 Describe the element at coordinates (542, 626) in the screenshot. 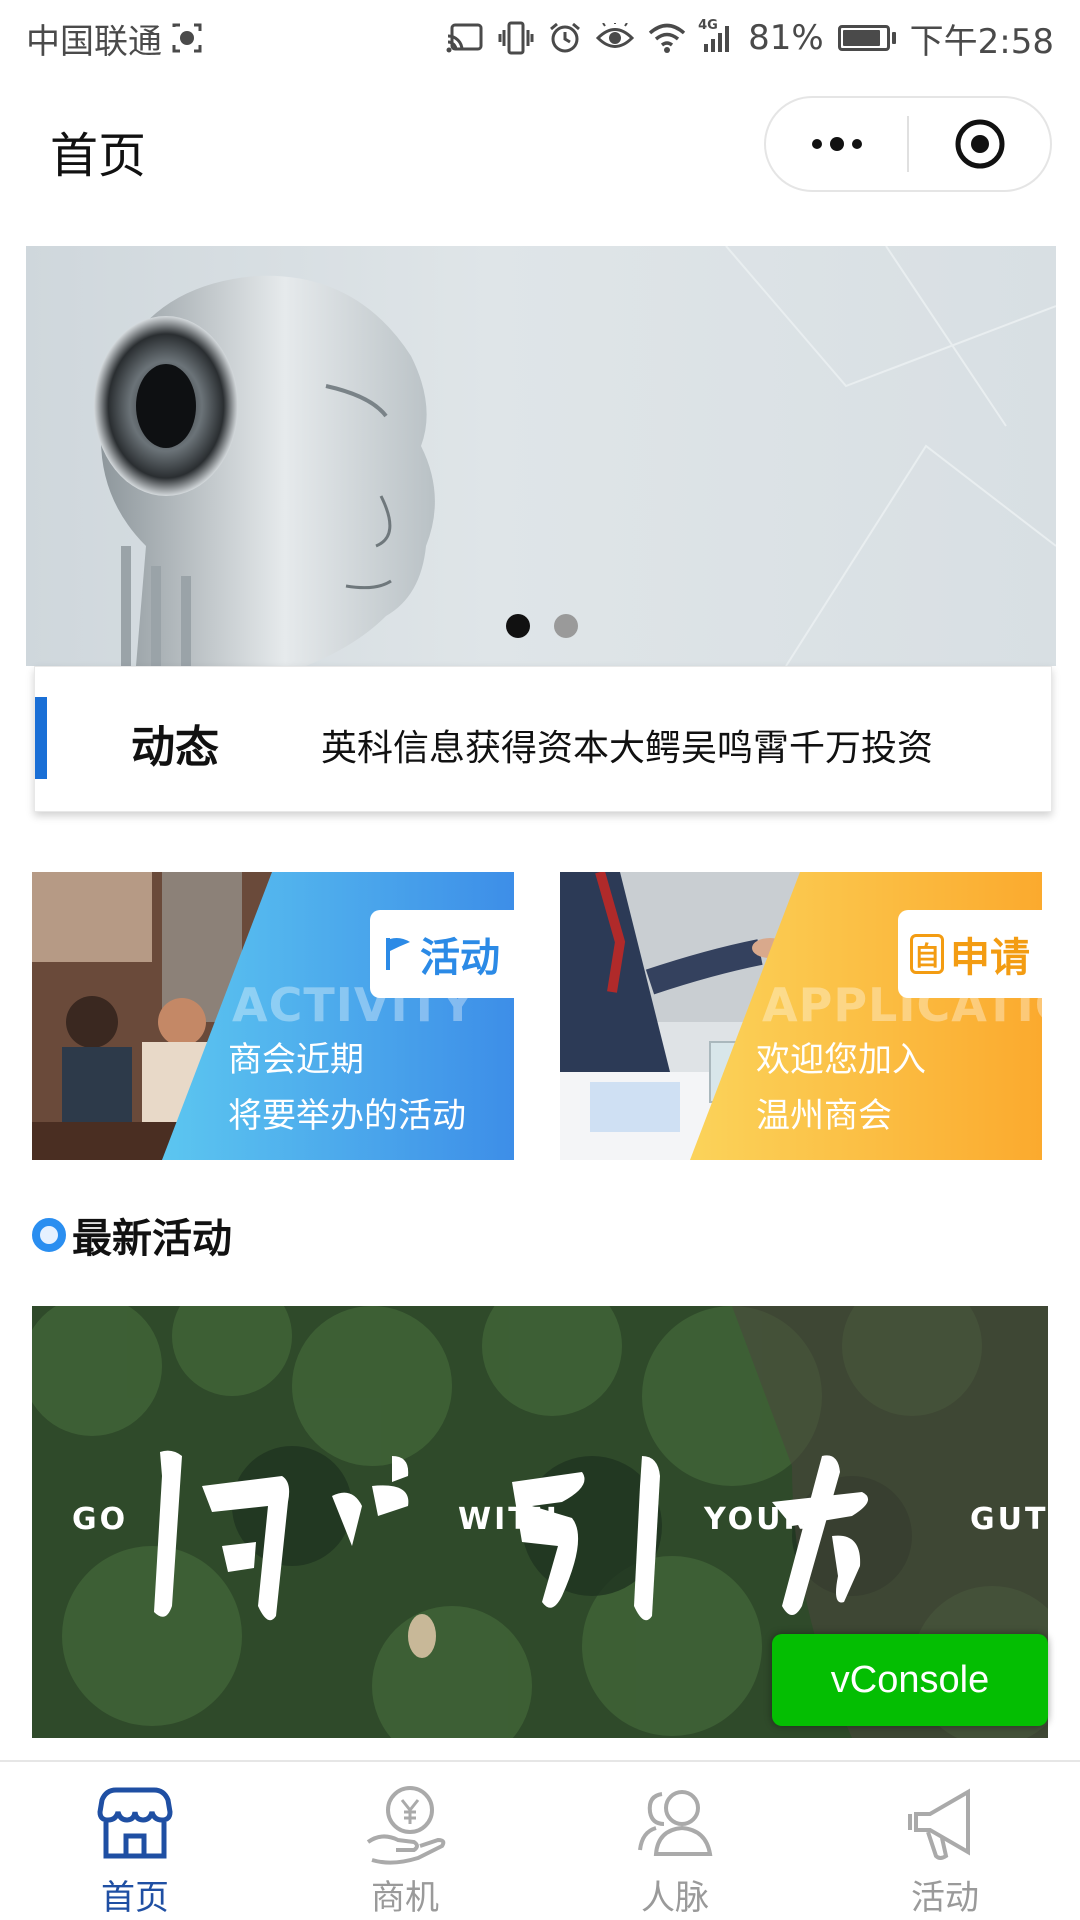

I see `carousel-indicators` at that location.